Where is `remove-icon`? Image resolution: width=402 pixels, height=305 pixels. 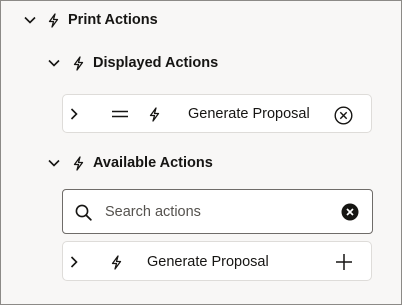
remove-icon is located at coordinates (343, 115).